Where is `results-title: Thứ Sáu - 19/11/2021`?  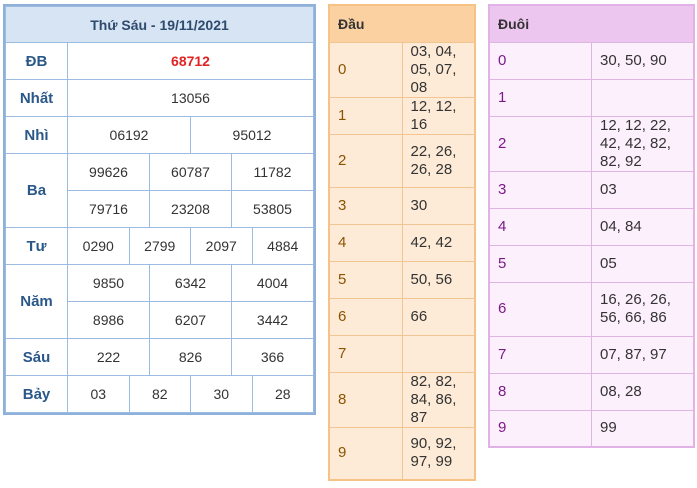
results-title: Thứ Sáu - 19/11/2021 is located at coordinates (159, 24).